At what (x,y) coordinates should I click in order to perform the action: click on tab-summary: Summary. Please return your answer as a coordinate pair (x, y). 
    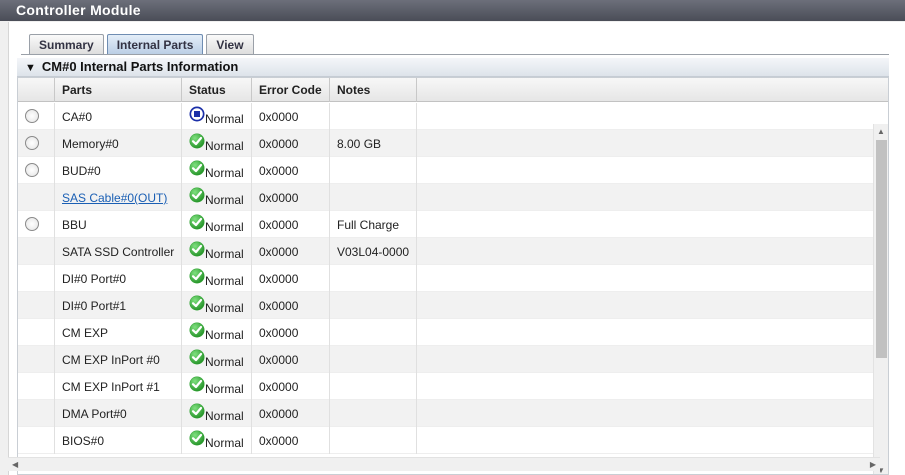
    Looking at the image, I should click on (66, 44).